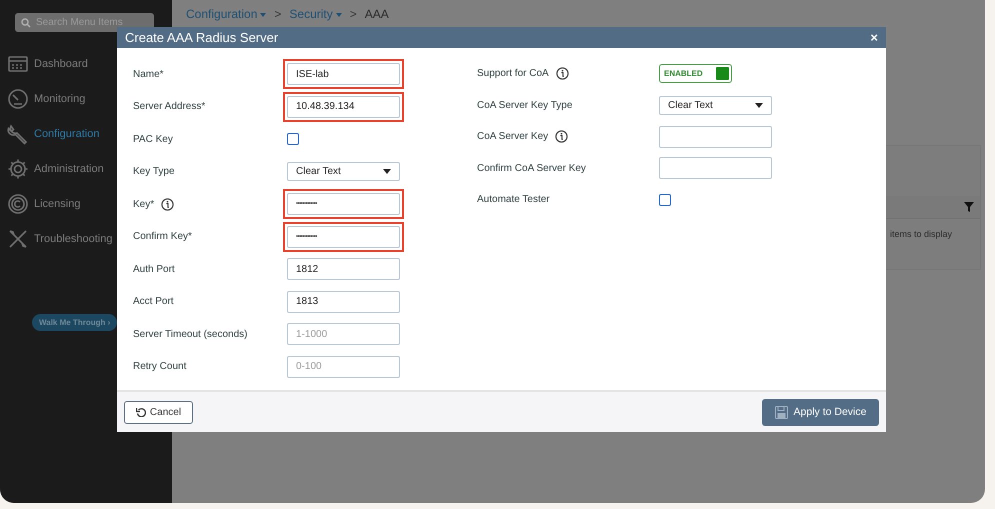 Image resolution: width=995 pixels, height=509 pixels. I want to click on field-label: Key*, so click(143, 204).